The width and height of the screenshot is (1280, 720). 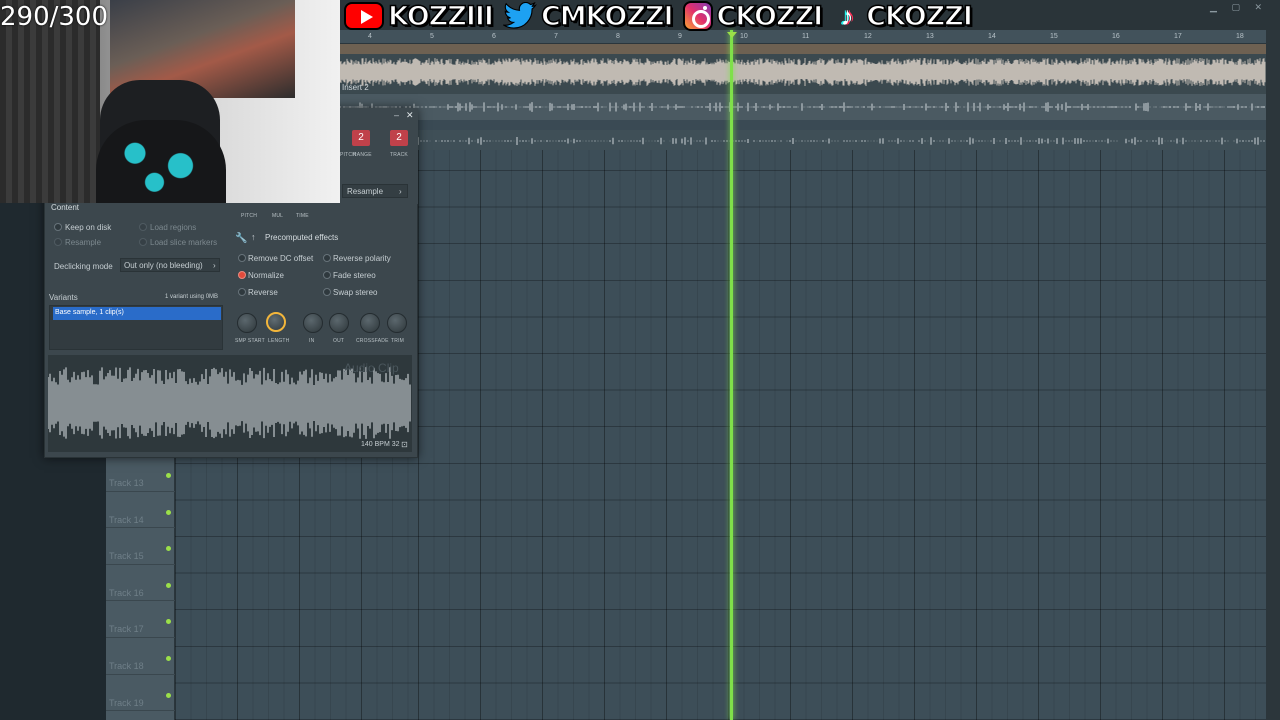 What do you see at coordinates (1054, 36) in the screenshot?
I see `ruler-tick-15: 15` at bounding box center [1054, 36].